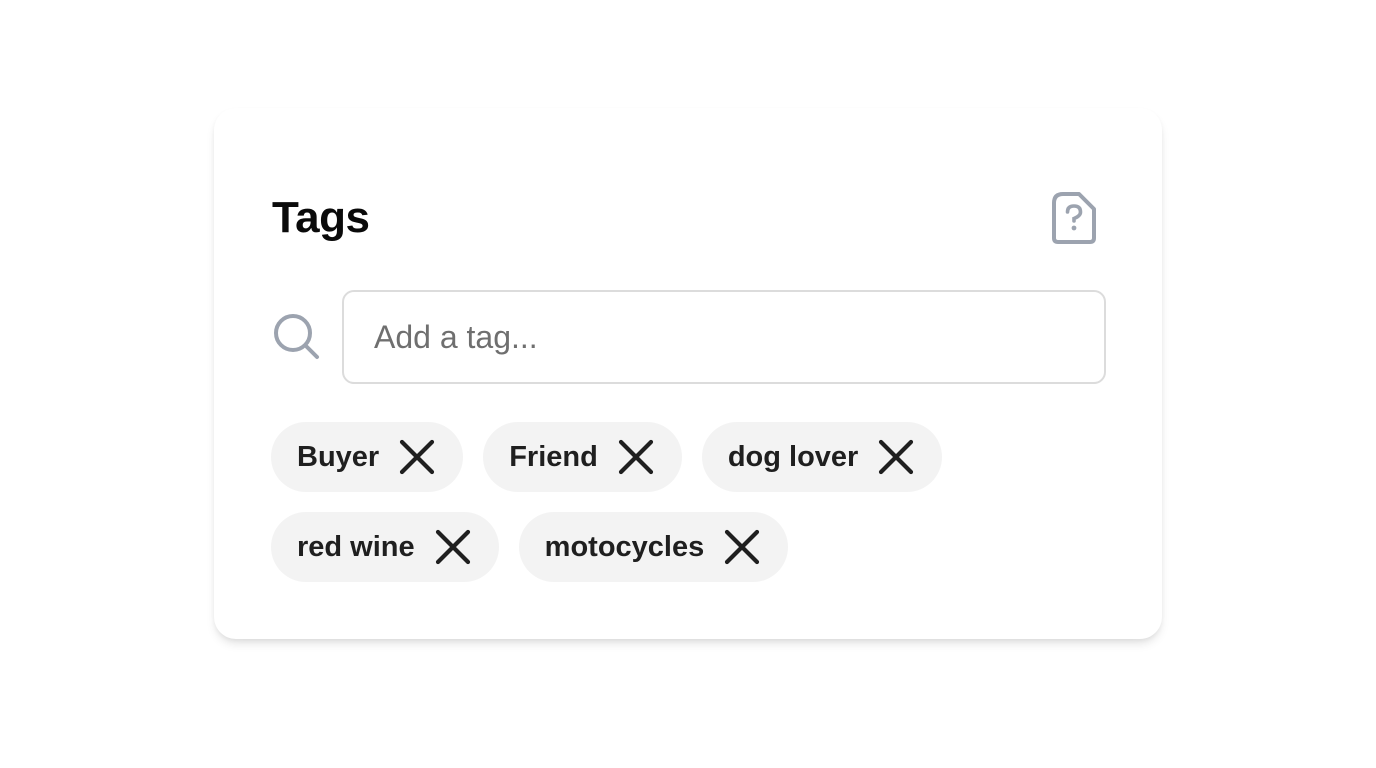 This screenshot has height=768, width=1376. I want to click on card-header: Tags, so click(688, 218).